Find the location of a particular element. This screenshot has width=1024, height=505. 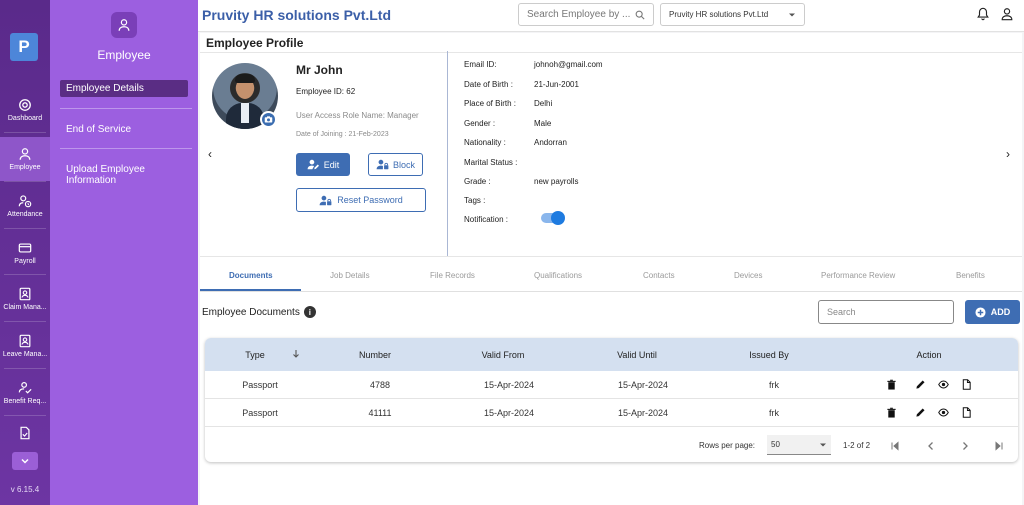

attendance-icon is located at coordinates (25, 201).